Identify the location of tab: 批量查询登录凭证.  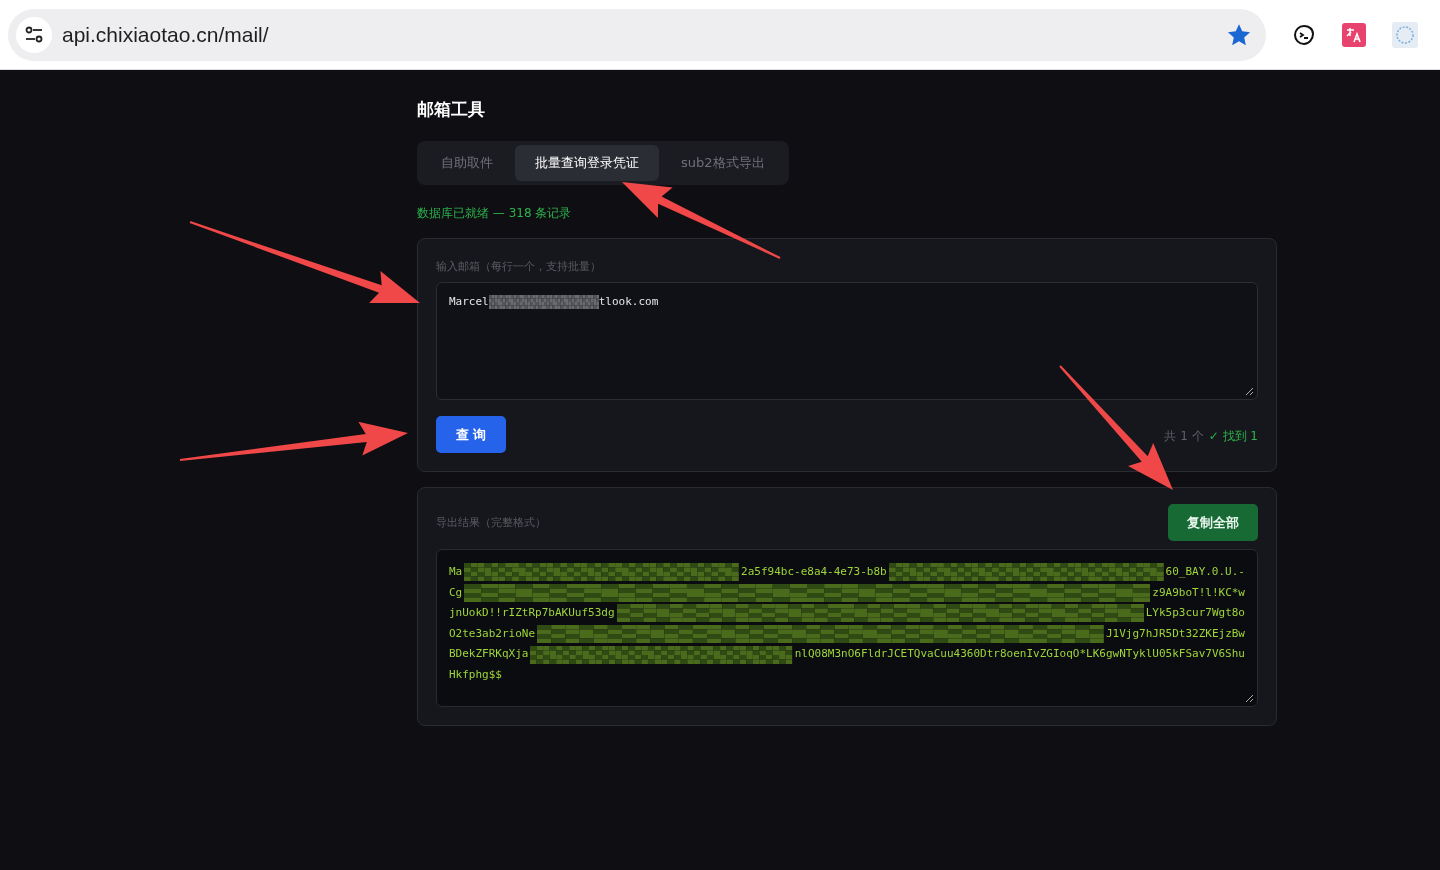
(587, 163).